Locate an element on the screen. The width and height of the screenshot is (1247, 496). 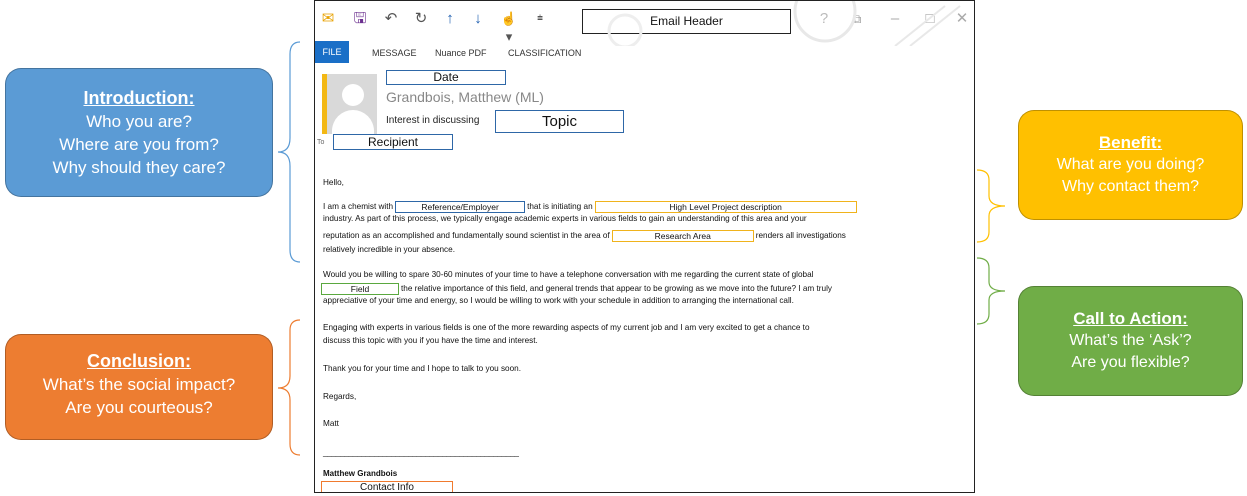
down-arrow-icon: ↓ is located at coordinates (478, 19).